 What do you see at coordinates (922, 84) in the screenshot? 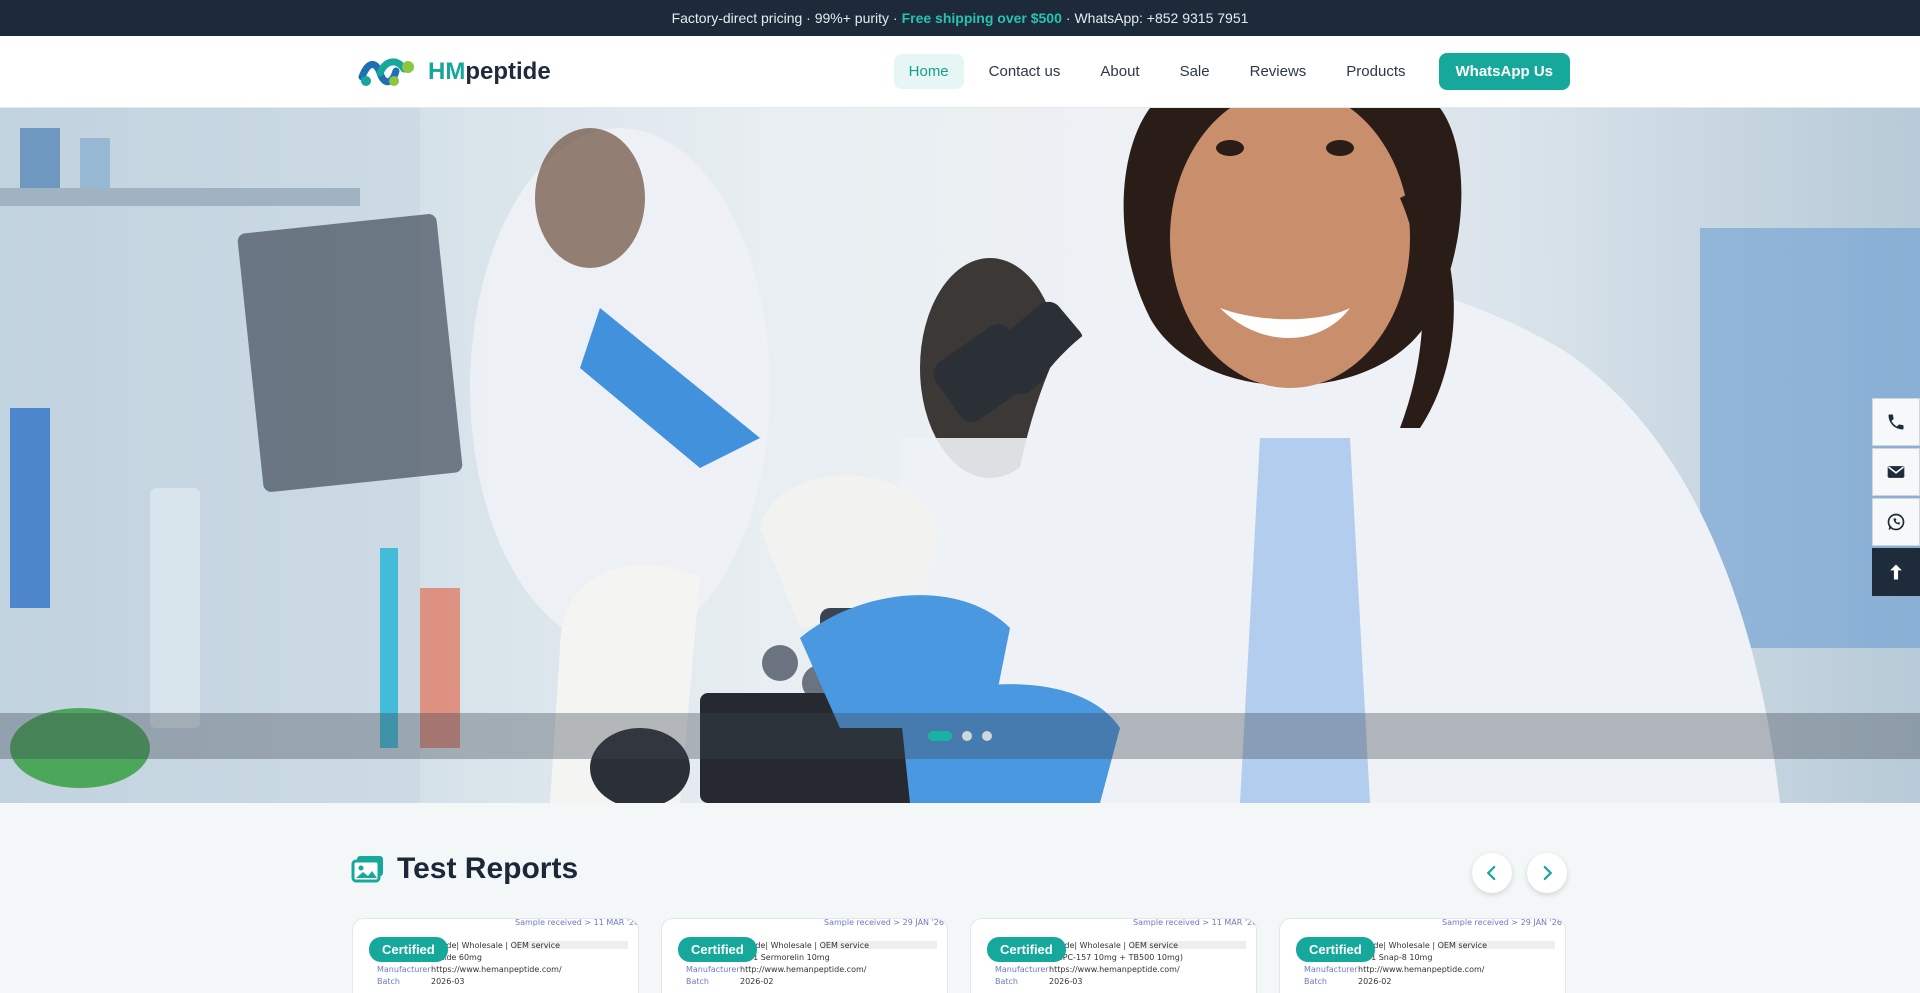
I see `nav-home: Home` at bounding box center [922, 84].